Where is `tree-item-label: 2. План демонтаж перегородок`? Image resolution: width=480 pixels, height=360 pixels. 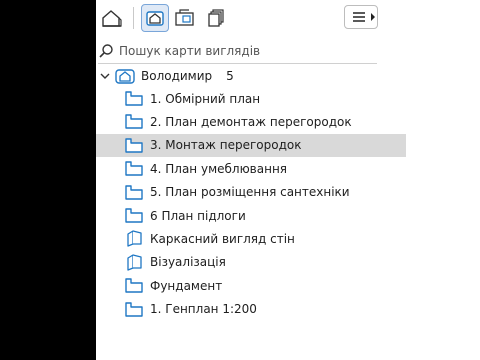 tree-item-label: 2. План демонтаж перегородок is located at coordinates (251, 121).